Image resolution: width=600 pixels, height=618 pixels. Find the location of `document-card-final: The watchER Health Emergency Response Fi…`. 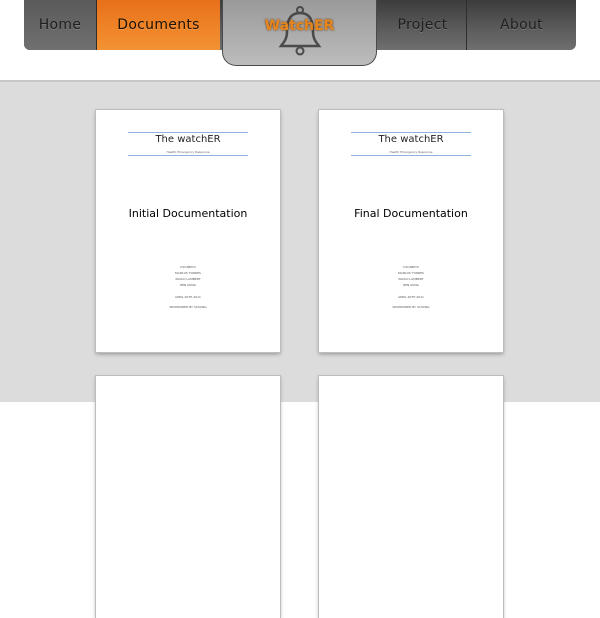

document-card-final: The watchER Health Emergency Response Fi… is located at coordinates (411, 231).